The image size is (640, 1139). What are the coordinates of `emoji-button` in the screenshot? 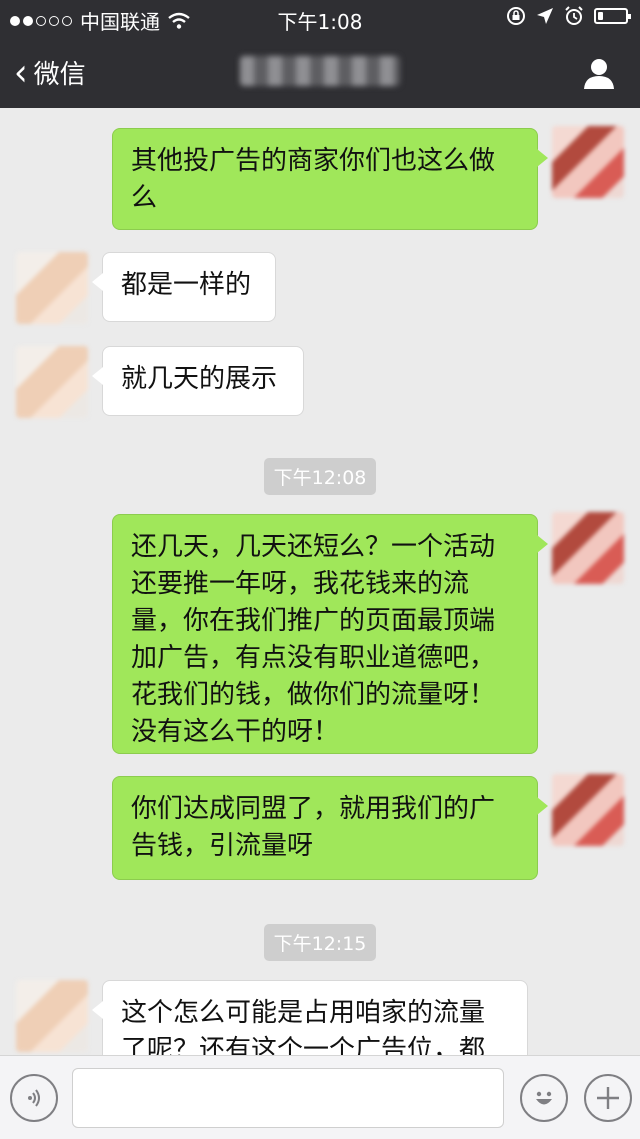 It's located at (544, 1098).